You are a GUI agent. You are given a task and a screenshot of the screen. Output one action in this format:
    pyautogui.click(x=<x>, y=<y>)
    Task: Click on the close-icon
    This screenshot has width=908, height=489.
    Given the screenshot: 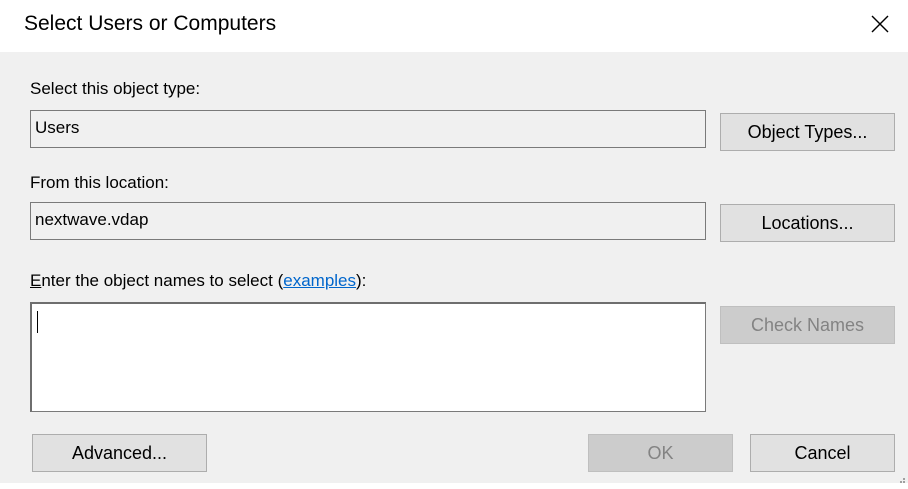 What is the action you would take?
    pyautogui.click(x=880, y=24)
    